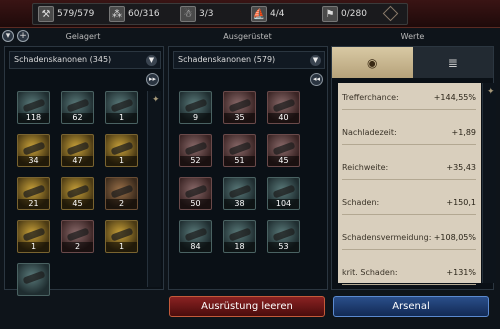 The image size is (500, 329). I want to click on list-icon: ≣, so click(452, 62).